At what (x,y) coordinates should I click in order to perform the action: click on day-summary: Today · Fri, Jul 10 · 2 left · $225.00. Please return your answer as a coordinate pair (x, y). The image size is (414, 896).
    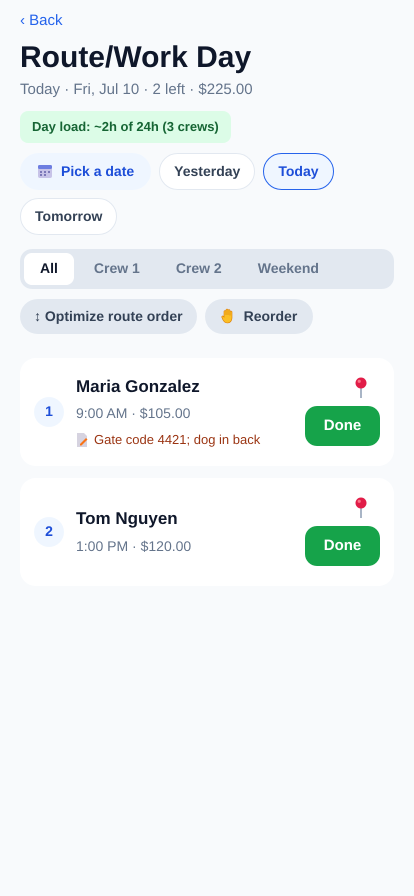
    Looking at the image, I should click on (136, 90).